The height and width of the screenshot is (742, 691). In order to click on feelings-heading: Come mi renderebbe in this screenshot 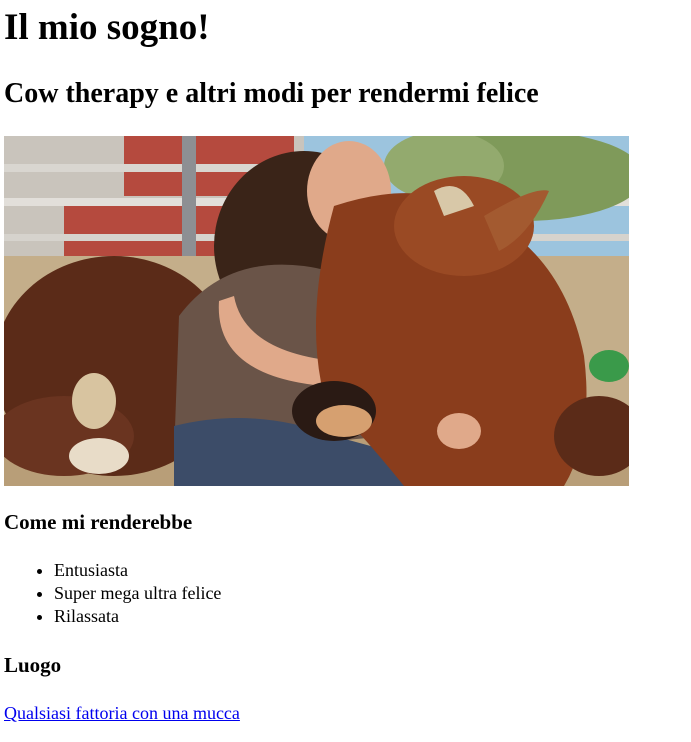, I will do `click(98, 522)`.